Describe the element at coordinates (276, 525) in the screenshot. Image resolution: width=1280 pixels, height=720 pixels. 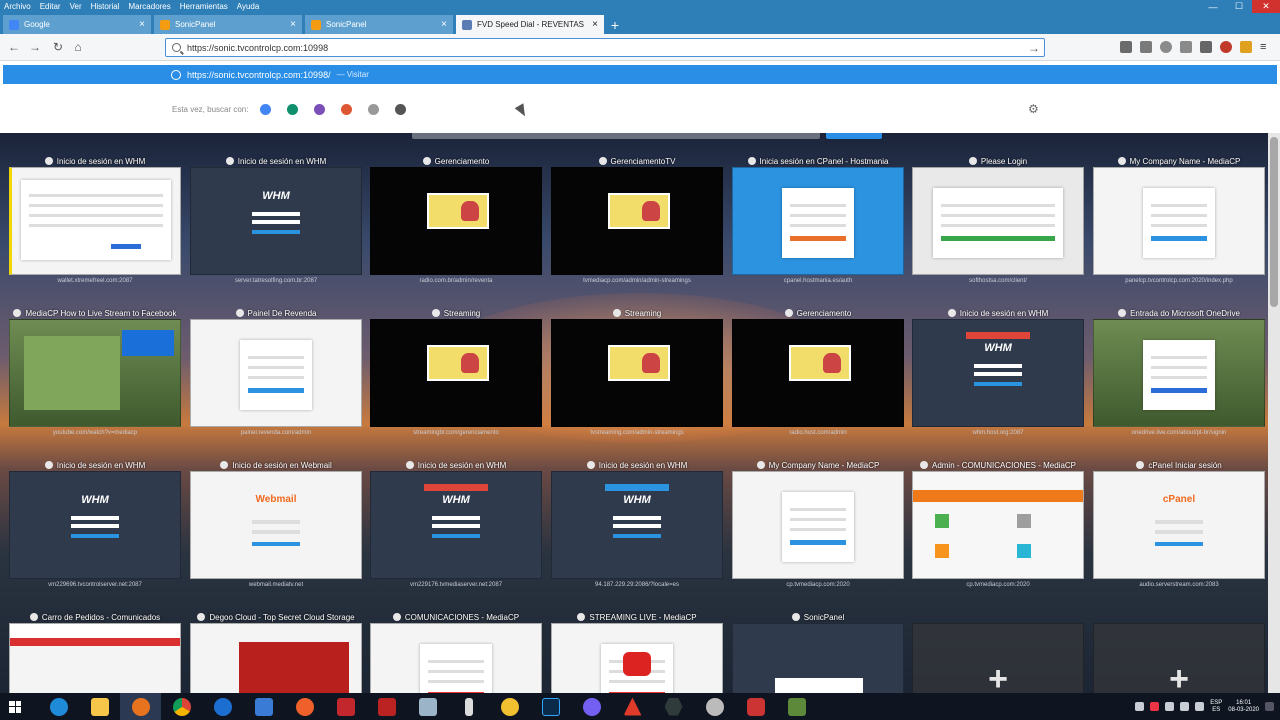
I see `dial-thumbnail: Webmail` at that location.